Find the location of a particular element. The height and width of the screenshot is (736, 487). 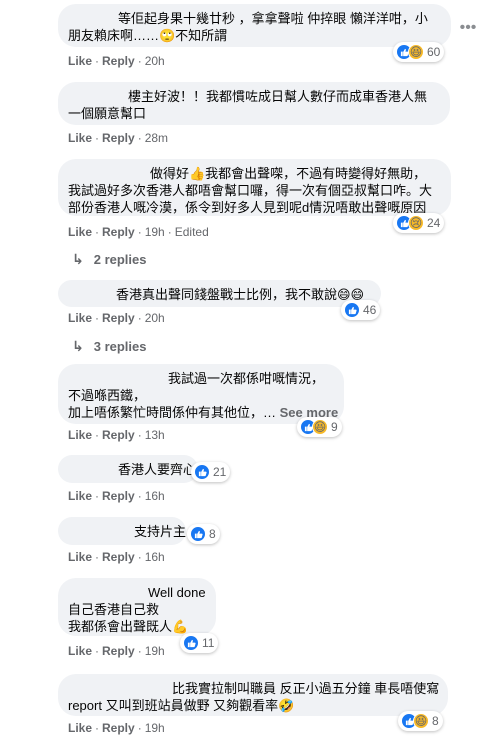

comment-text: 不過喺西鐵， is located at coordinates (107, 395).